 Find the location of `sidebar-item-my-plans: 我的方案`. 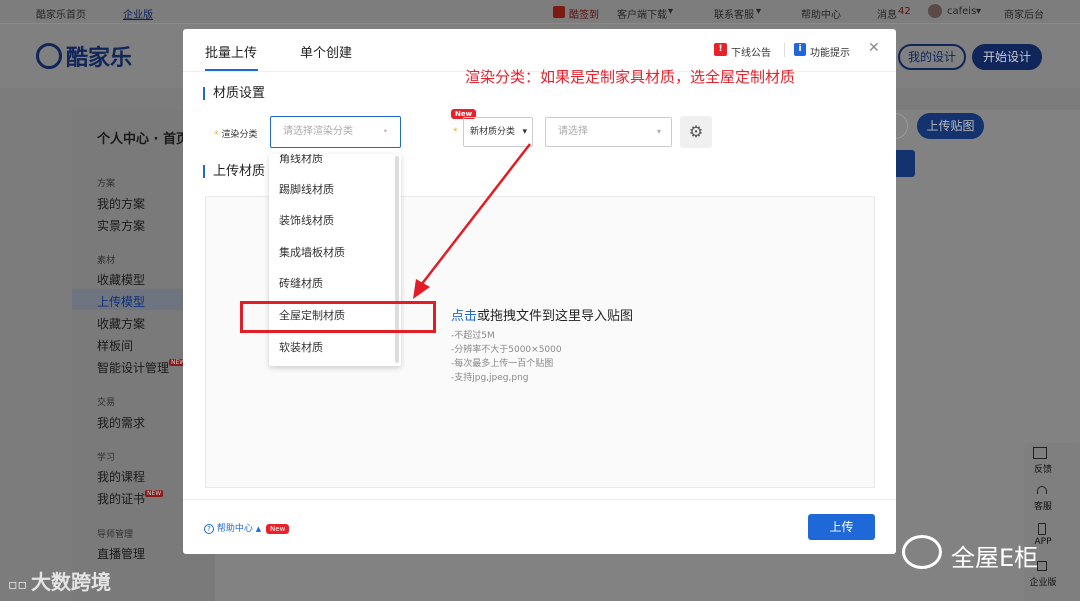

sidebar-item-my-plans: 我的方案 is located at coordinates (121, 203).